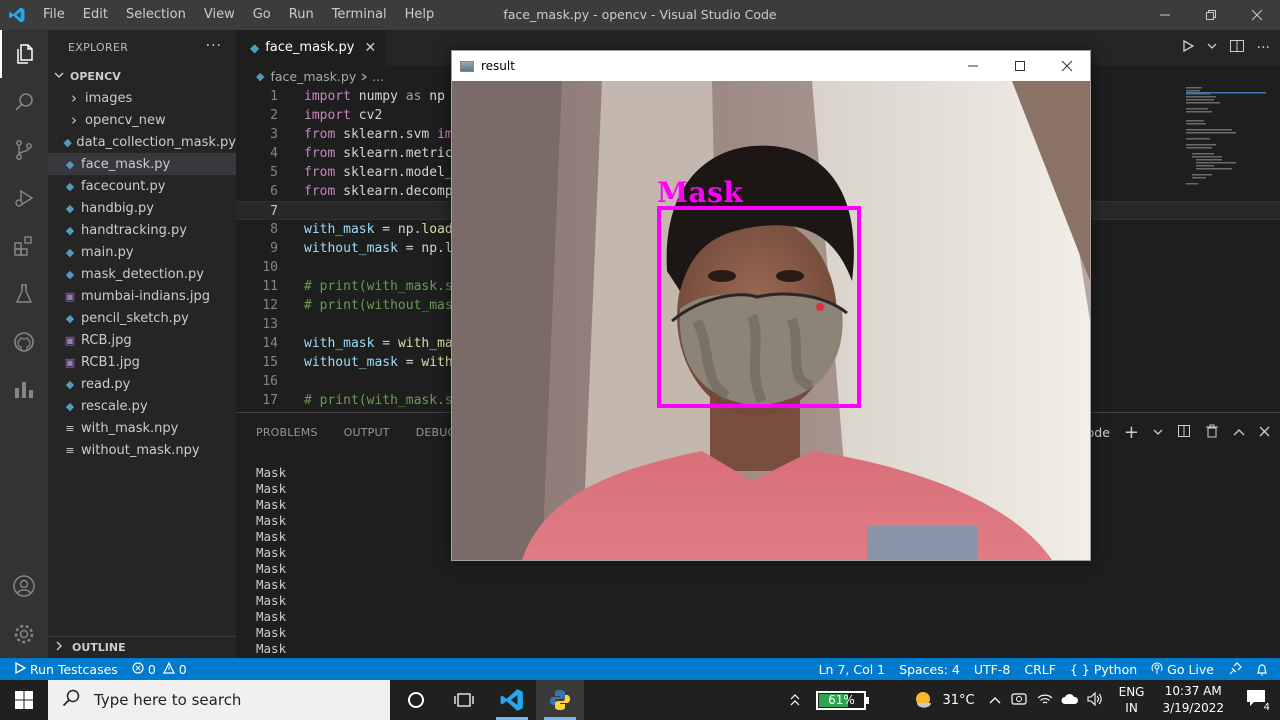 The width and height of the screenshot is (1280, 720). Describe the element at coordinates (24, 246) in the screenshot. I see `extensions-icon` at that location.